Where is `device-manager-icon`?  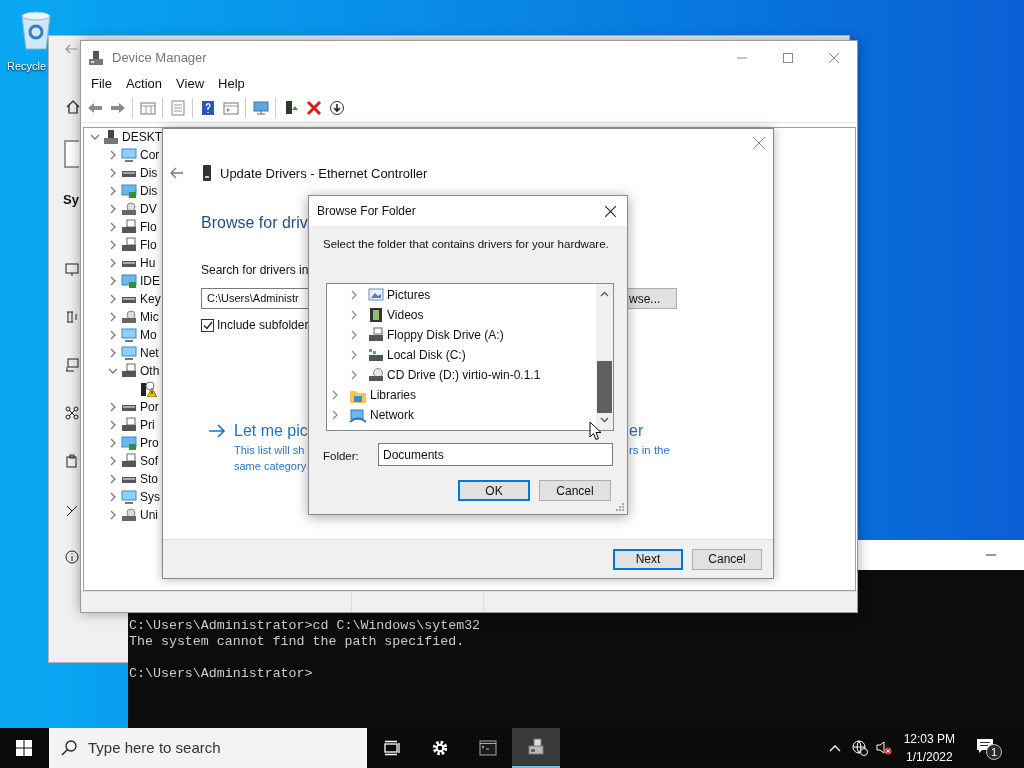 device-manager-icon is located at coordinates (96, 58).